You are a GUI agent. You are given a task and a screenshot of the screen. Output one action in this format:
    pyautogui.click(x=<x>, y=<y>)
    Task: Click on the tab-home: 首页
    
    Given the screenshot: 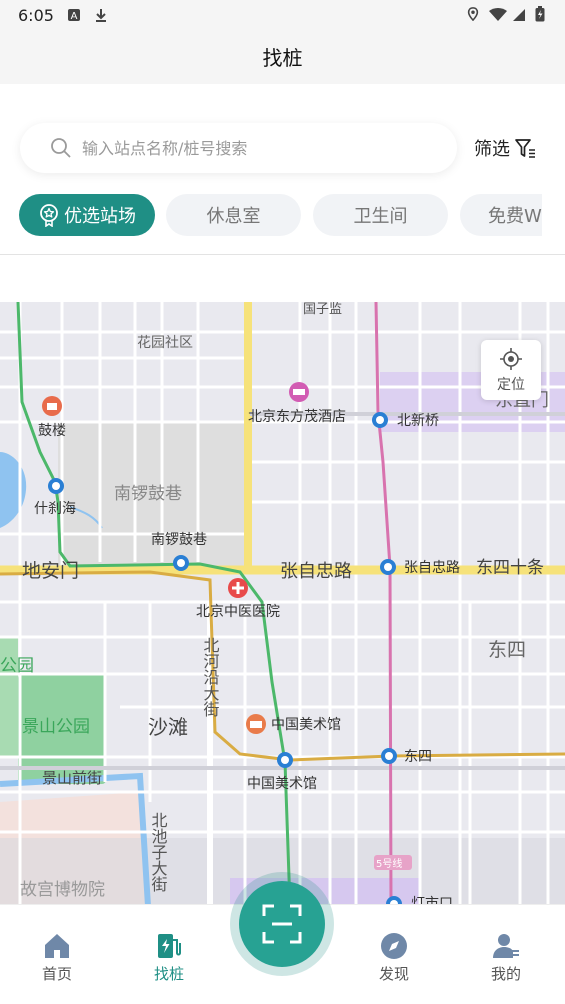 What is the action you would take?
    pyautogui.click(x=57, y=957)
    